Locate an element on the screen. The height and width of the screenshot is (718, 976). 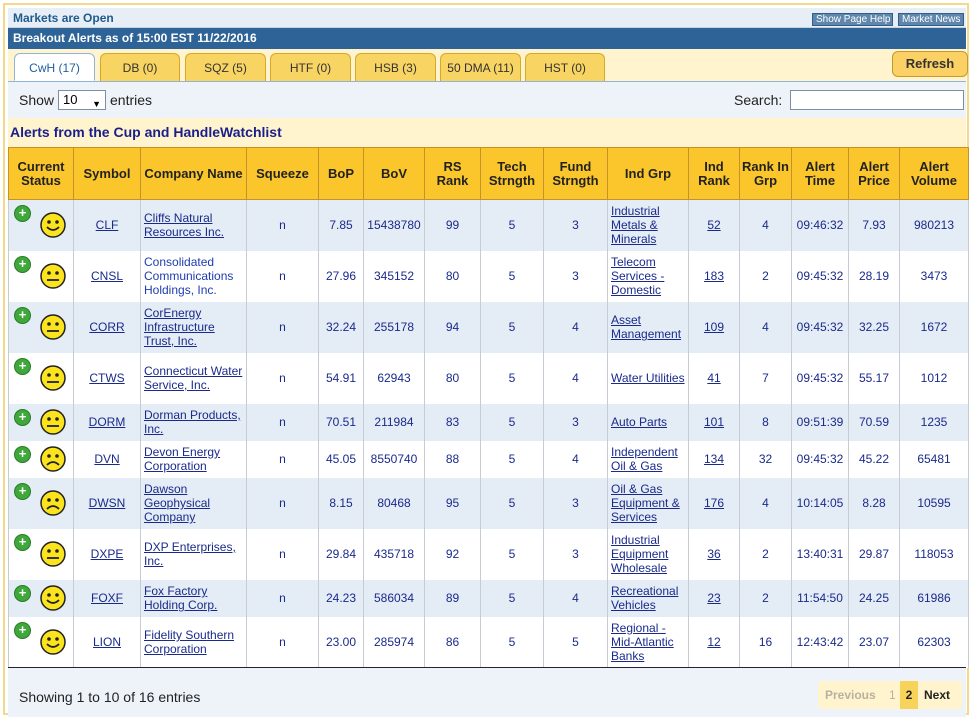
column-header: RS Rank is located at coordinates (452, 173).